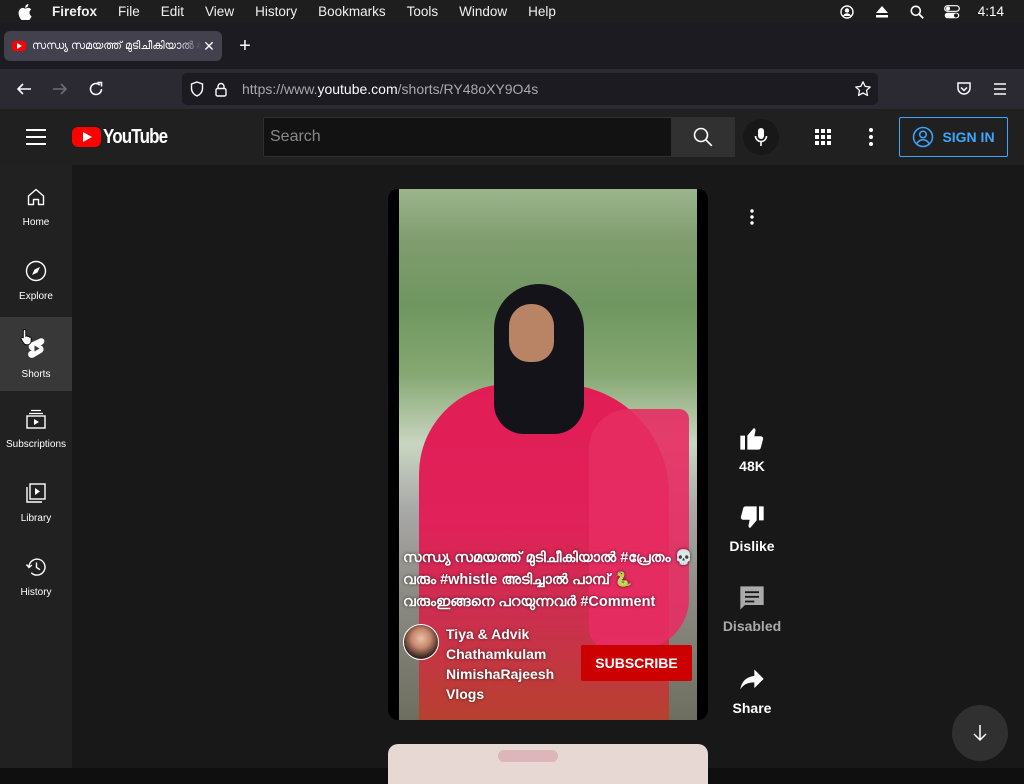 The height and width of the screenshot is (784, 1024). Describe the element at coordinates (135, 136) in the screenshot. I see `youtube-logo-text: YouTube` at that location.